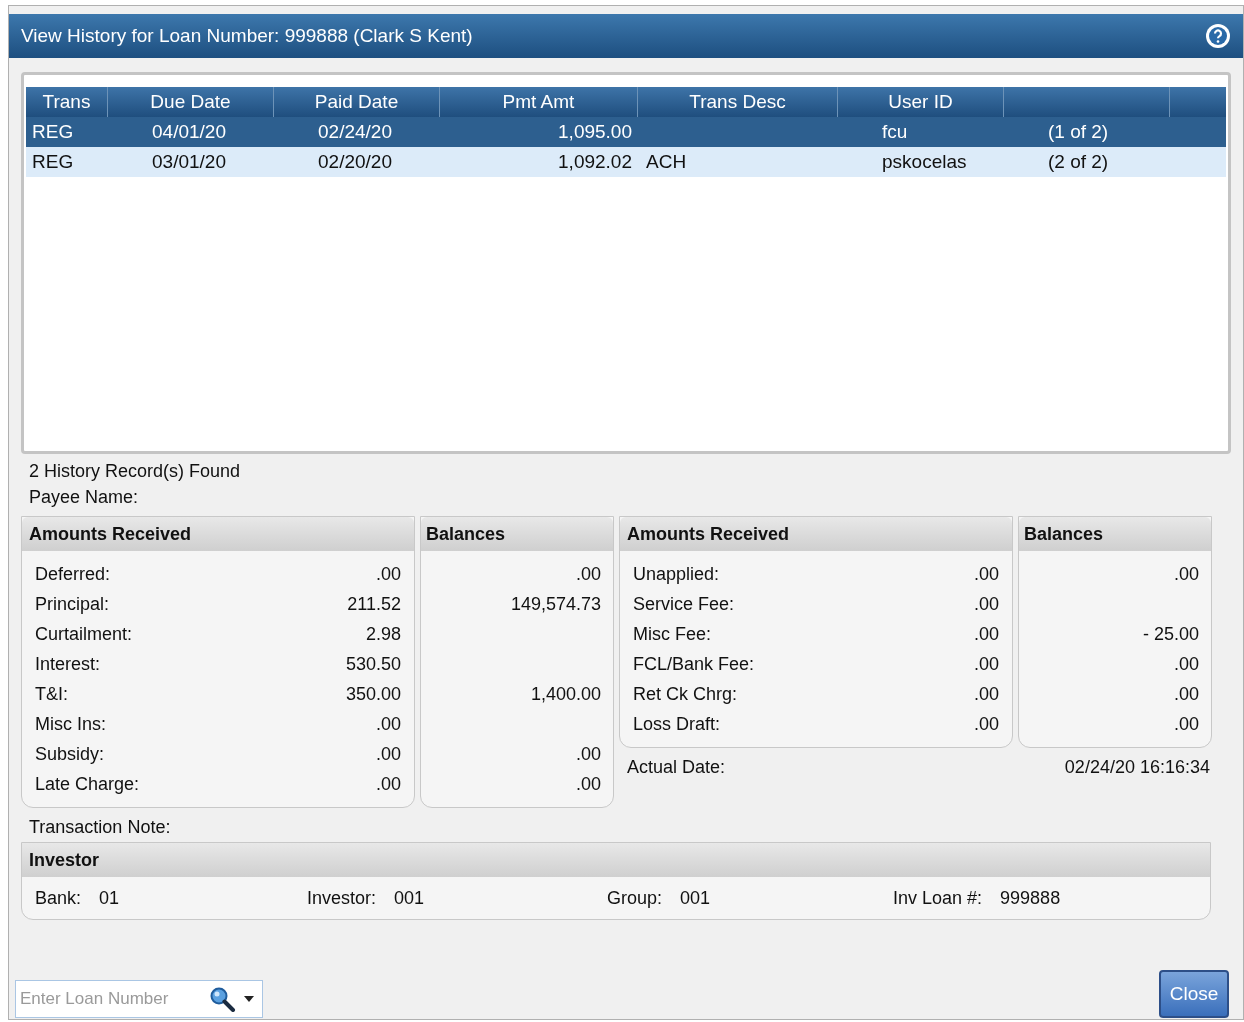  Describe the element at coordinates (100, 827) in the screenshot. I see `transaction-note-label: Transaction Note:` at that location.